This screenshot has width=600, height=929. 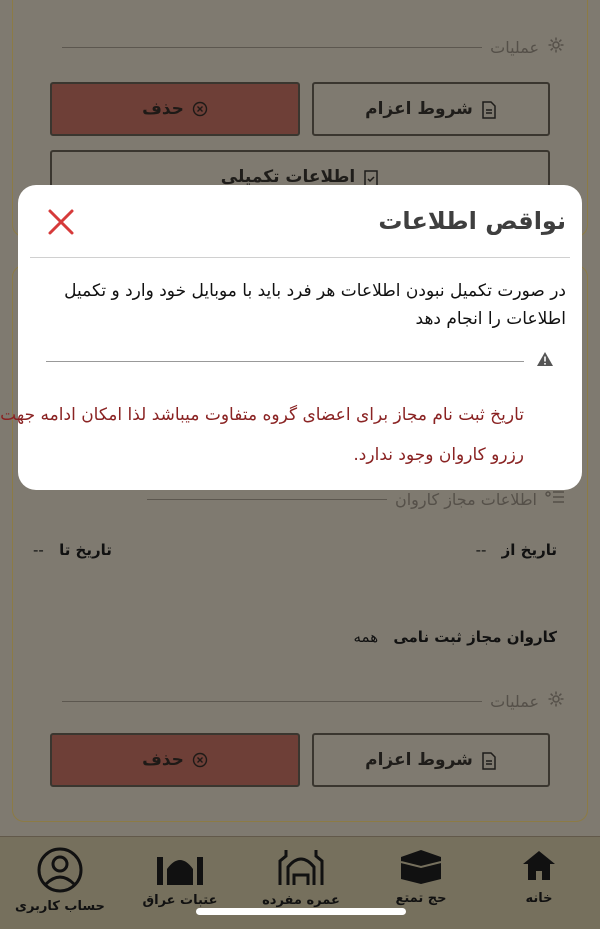 I want to click on warning-icon, so click(x=545, y=361).